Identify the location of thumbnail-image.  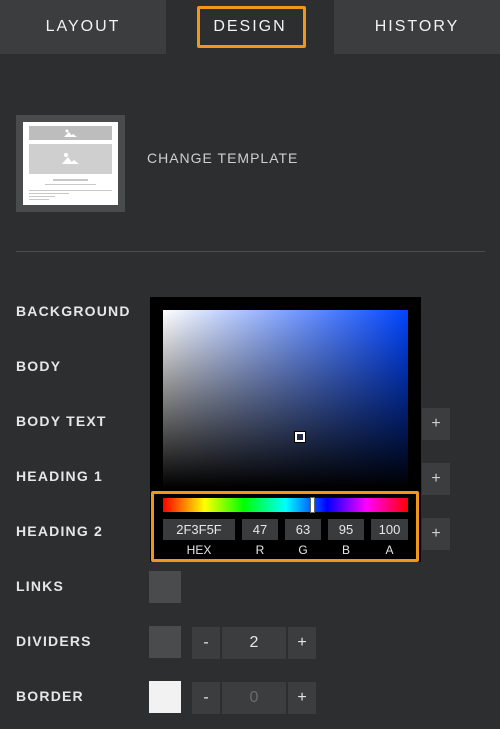
(70, 159).